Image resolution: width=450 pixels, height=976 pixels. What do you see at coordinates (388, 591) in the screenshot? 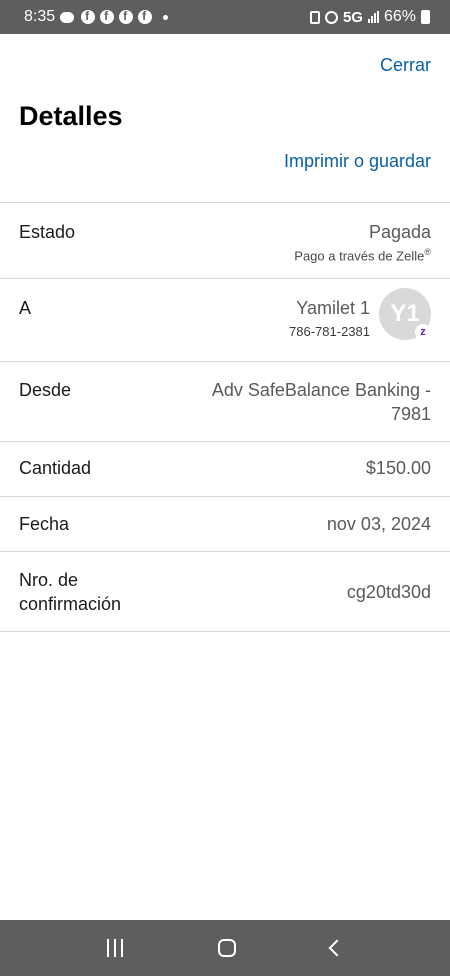
I see `confirmation-value: cg20td30d` at bounding box center [388, 591].